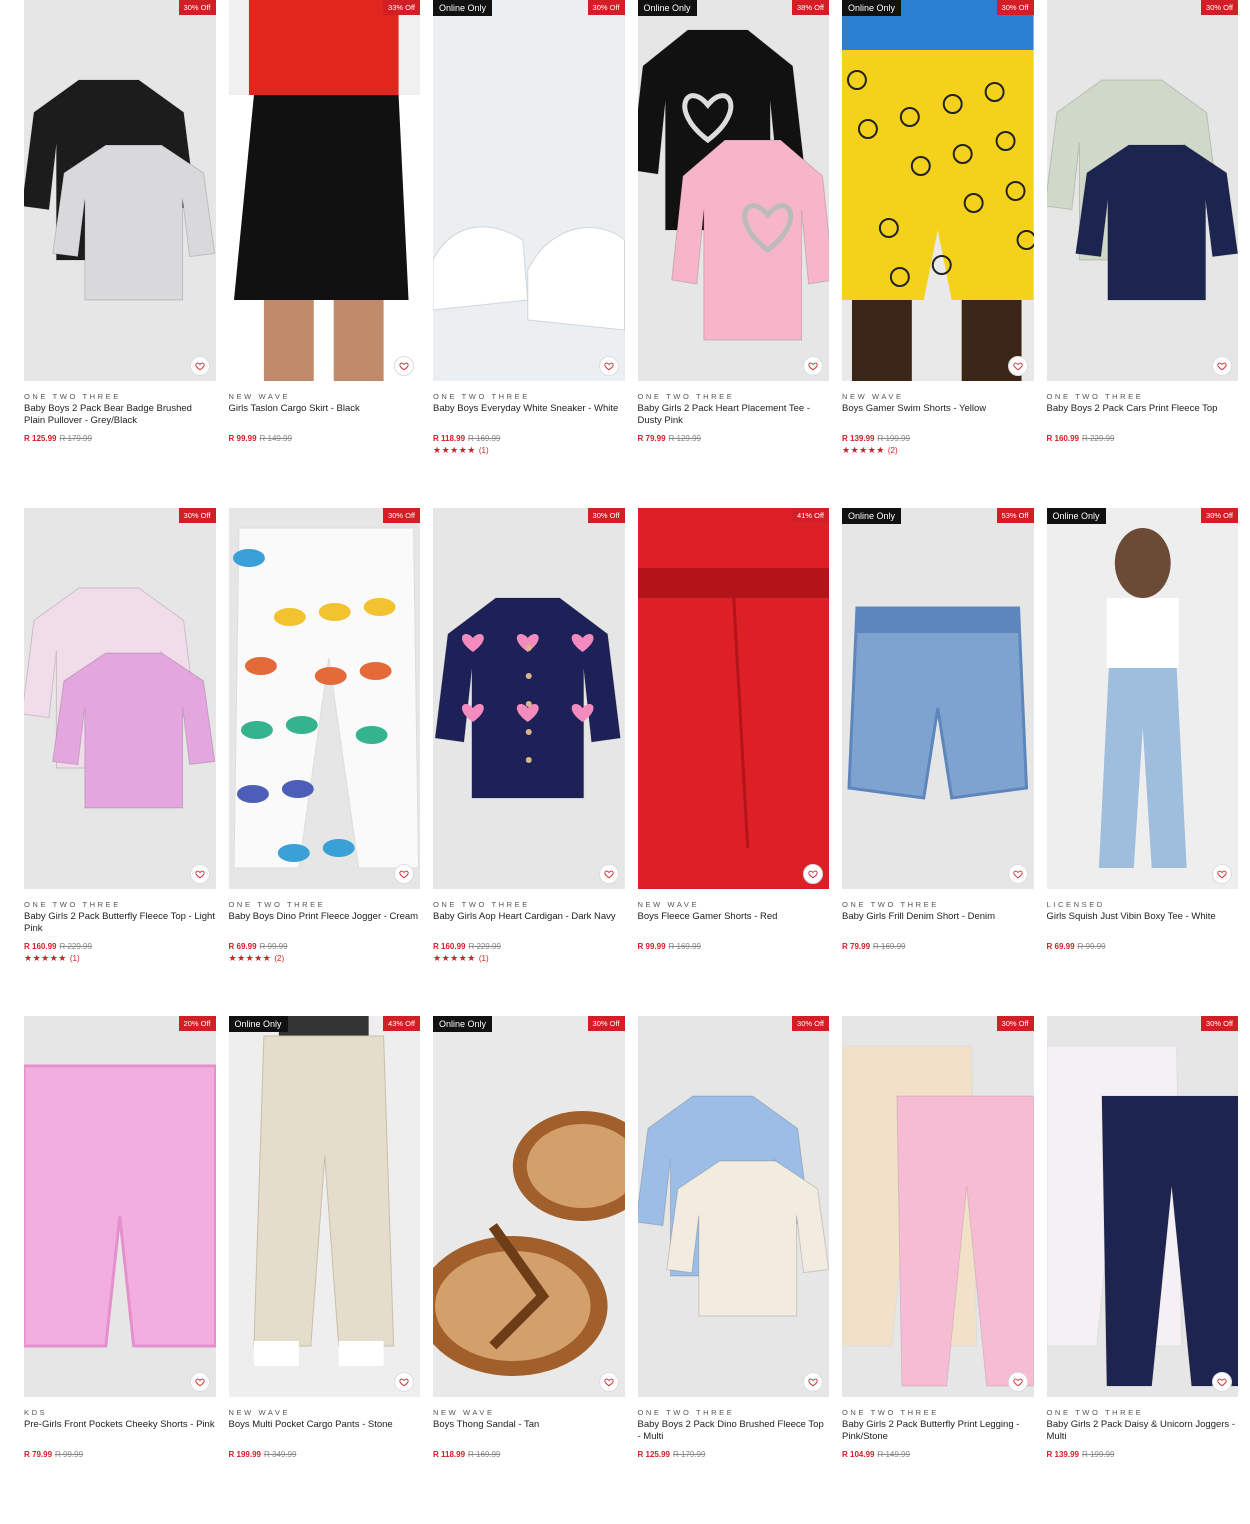 This screenshot has height=1524, width=1250. I want to click on product-image: 20% Off, so click(120, 1206).